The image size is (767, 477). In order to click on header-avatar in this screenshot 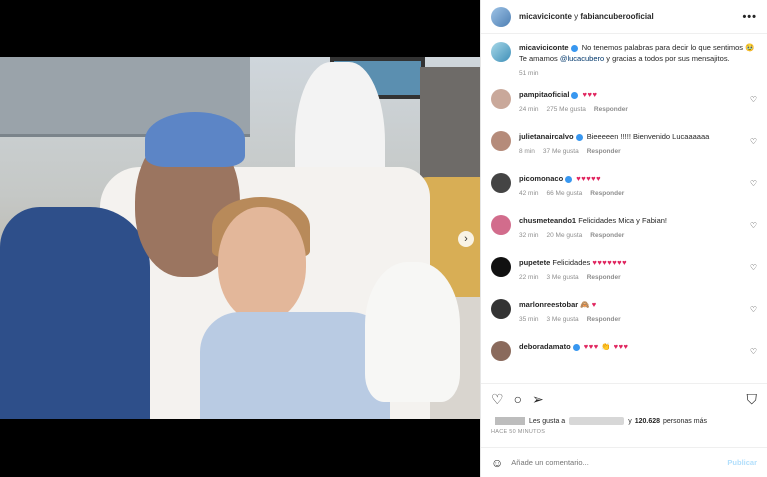, I will do `click(501, 16)`.